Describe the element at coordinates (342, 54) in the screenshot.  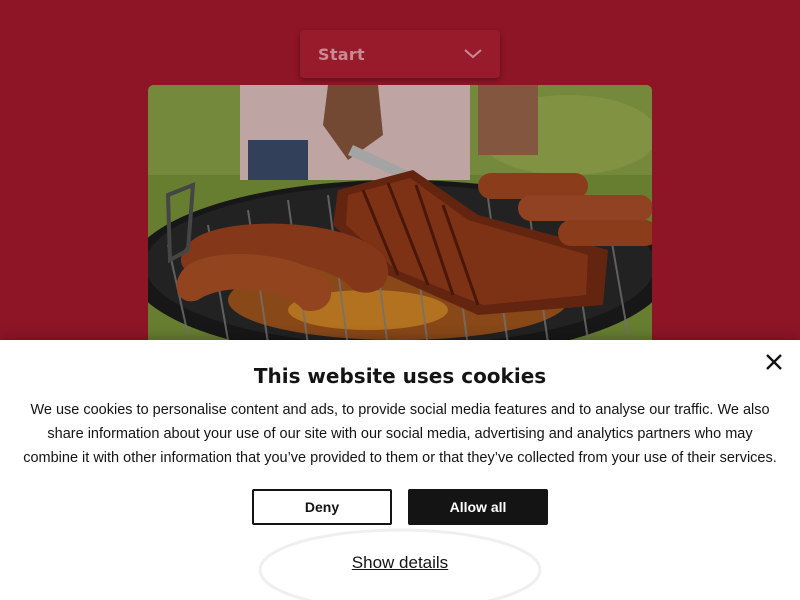
I see `dropdown-selected-value: Start` at that location.